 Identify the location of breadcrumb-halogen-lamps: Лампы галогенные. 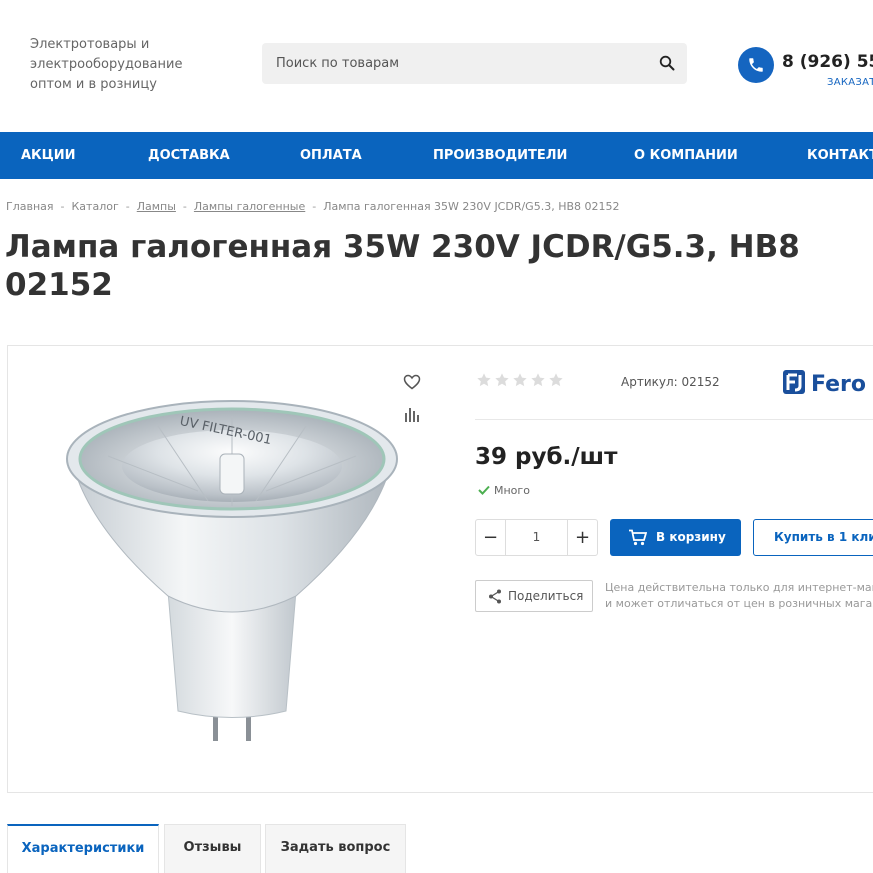
(249, 206).